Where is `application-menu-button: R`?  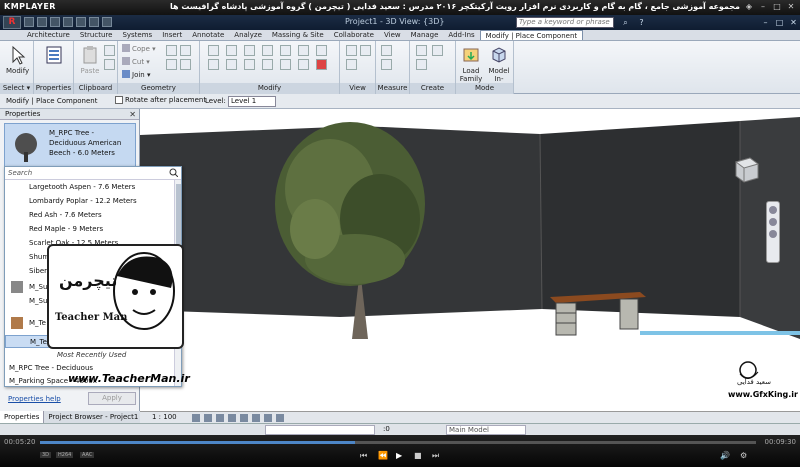 application-menu-button: R is located at coordinates (12, 22).